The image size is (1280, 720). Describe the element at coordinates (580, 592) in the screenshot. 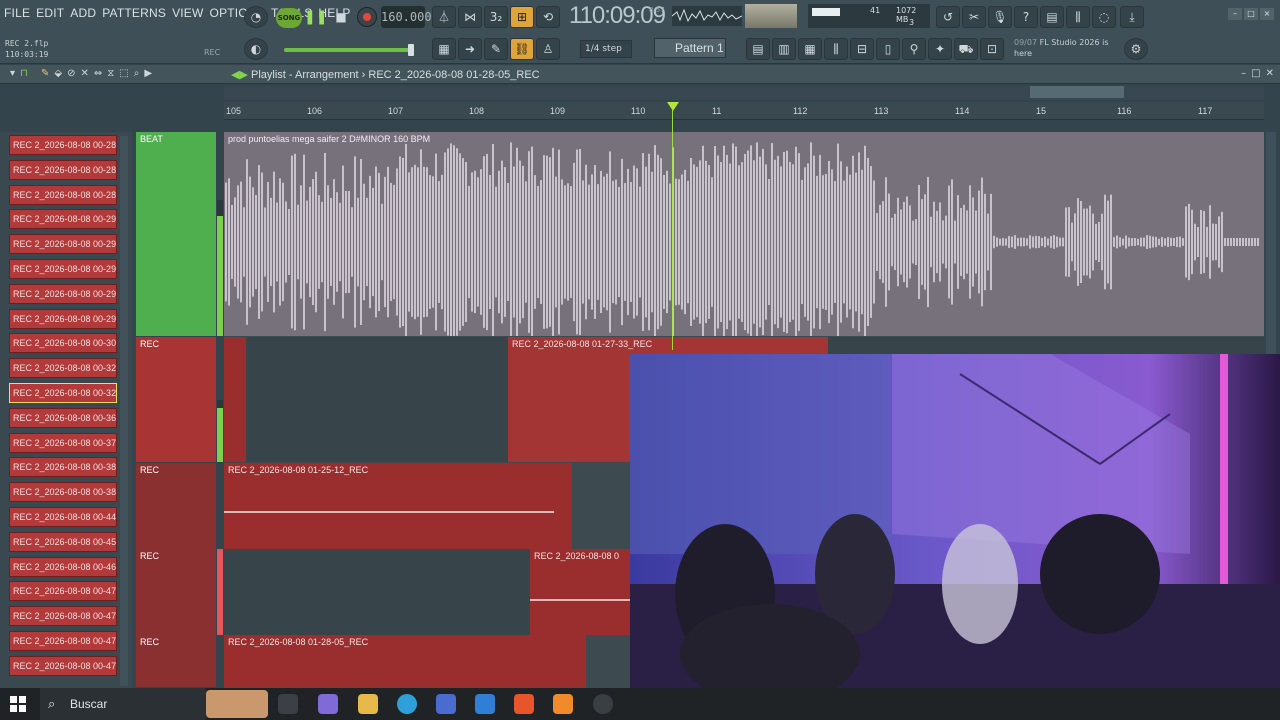

I see `audio-clip-rec-c: REC 2_2026-08-08 0` at that location.